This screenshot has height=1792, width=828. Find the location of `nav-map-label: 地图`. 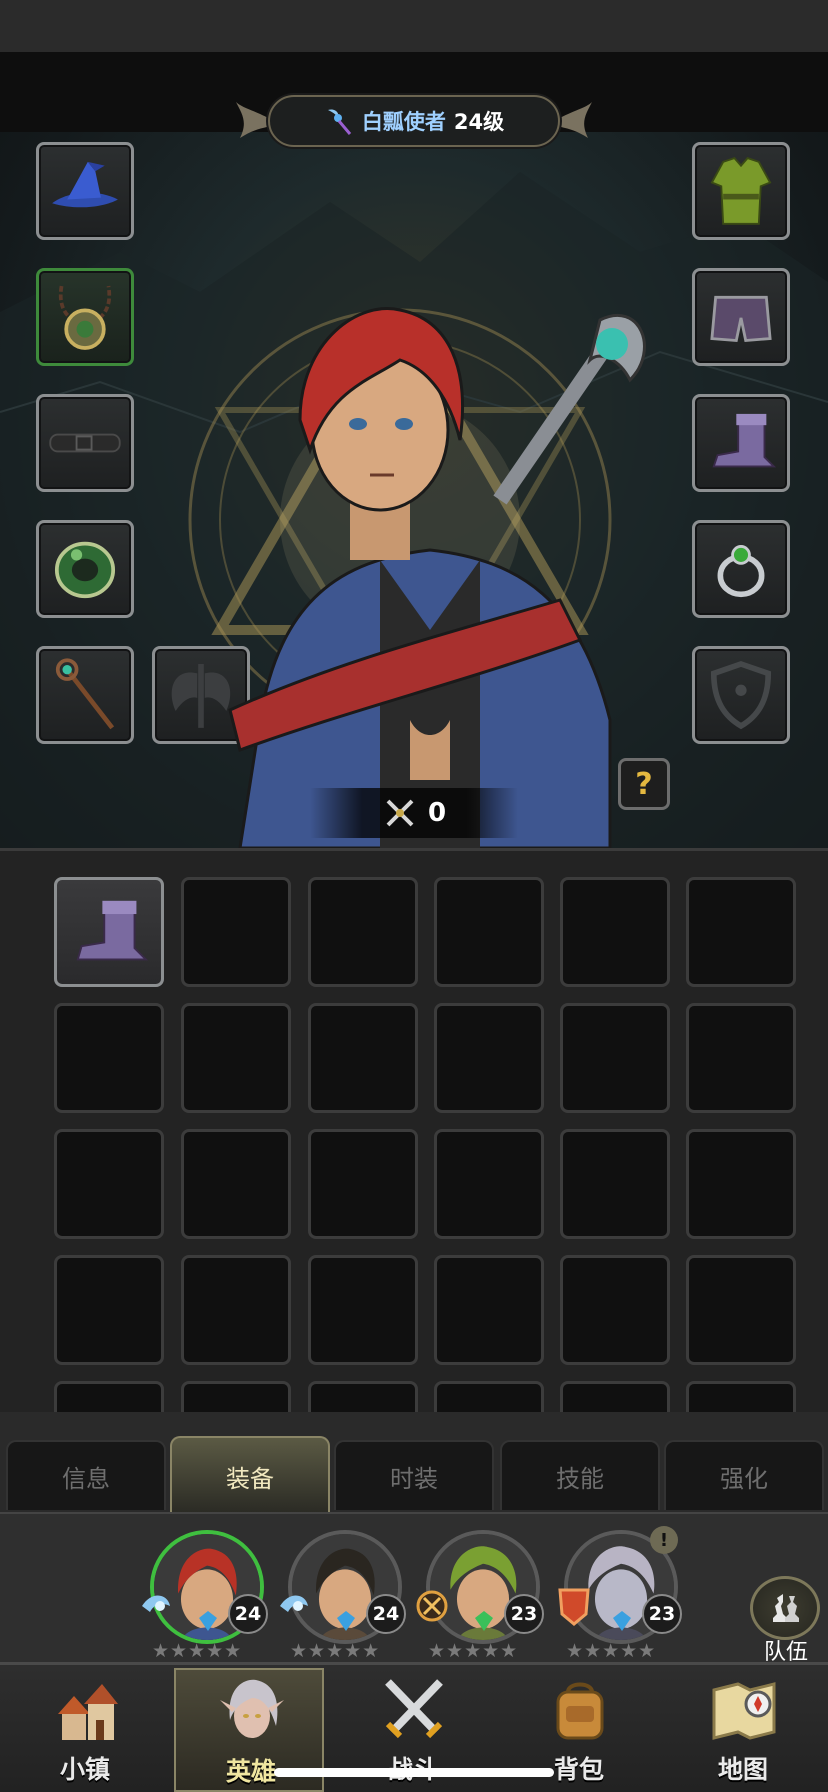

nav-map-label: 地图 is located at coordinates (742, 1769).